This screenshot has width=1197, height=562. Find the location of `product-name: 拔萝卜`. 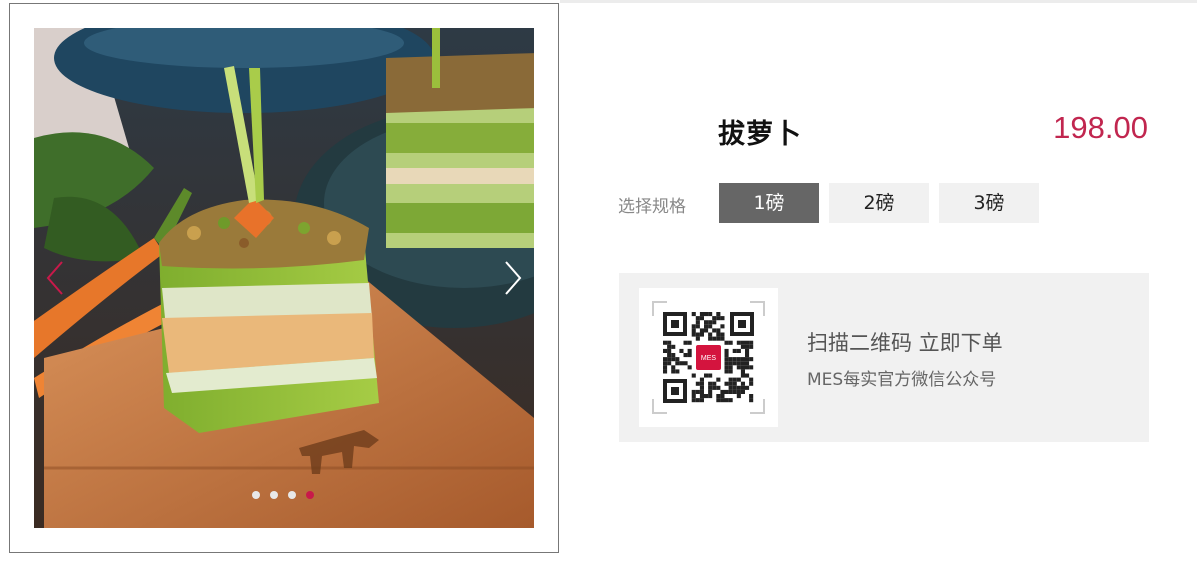

product-name: 拔萝卜 is located at coordinates (760, 134).